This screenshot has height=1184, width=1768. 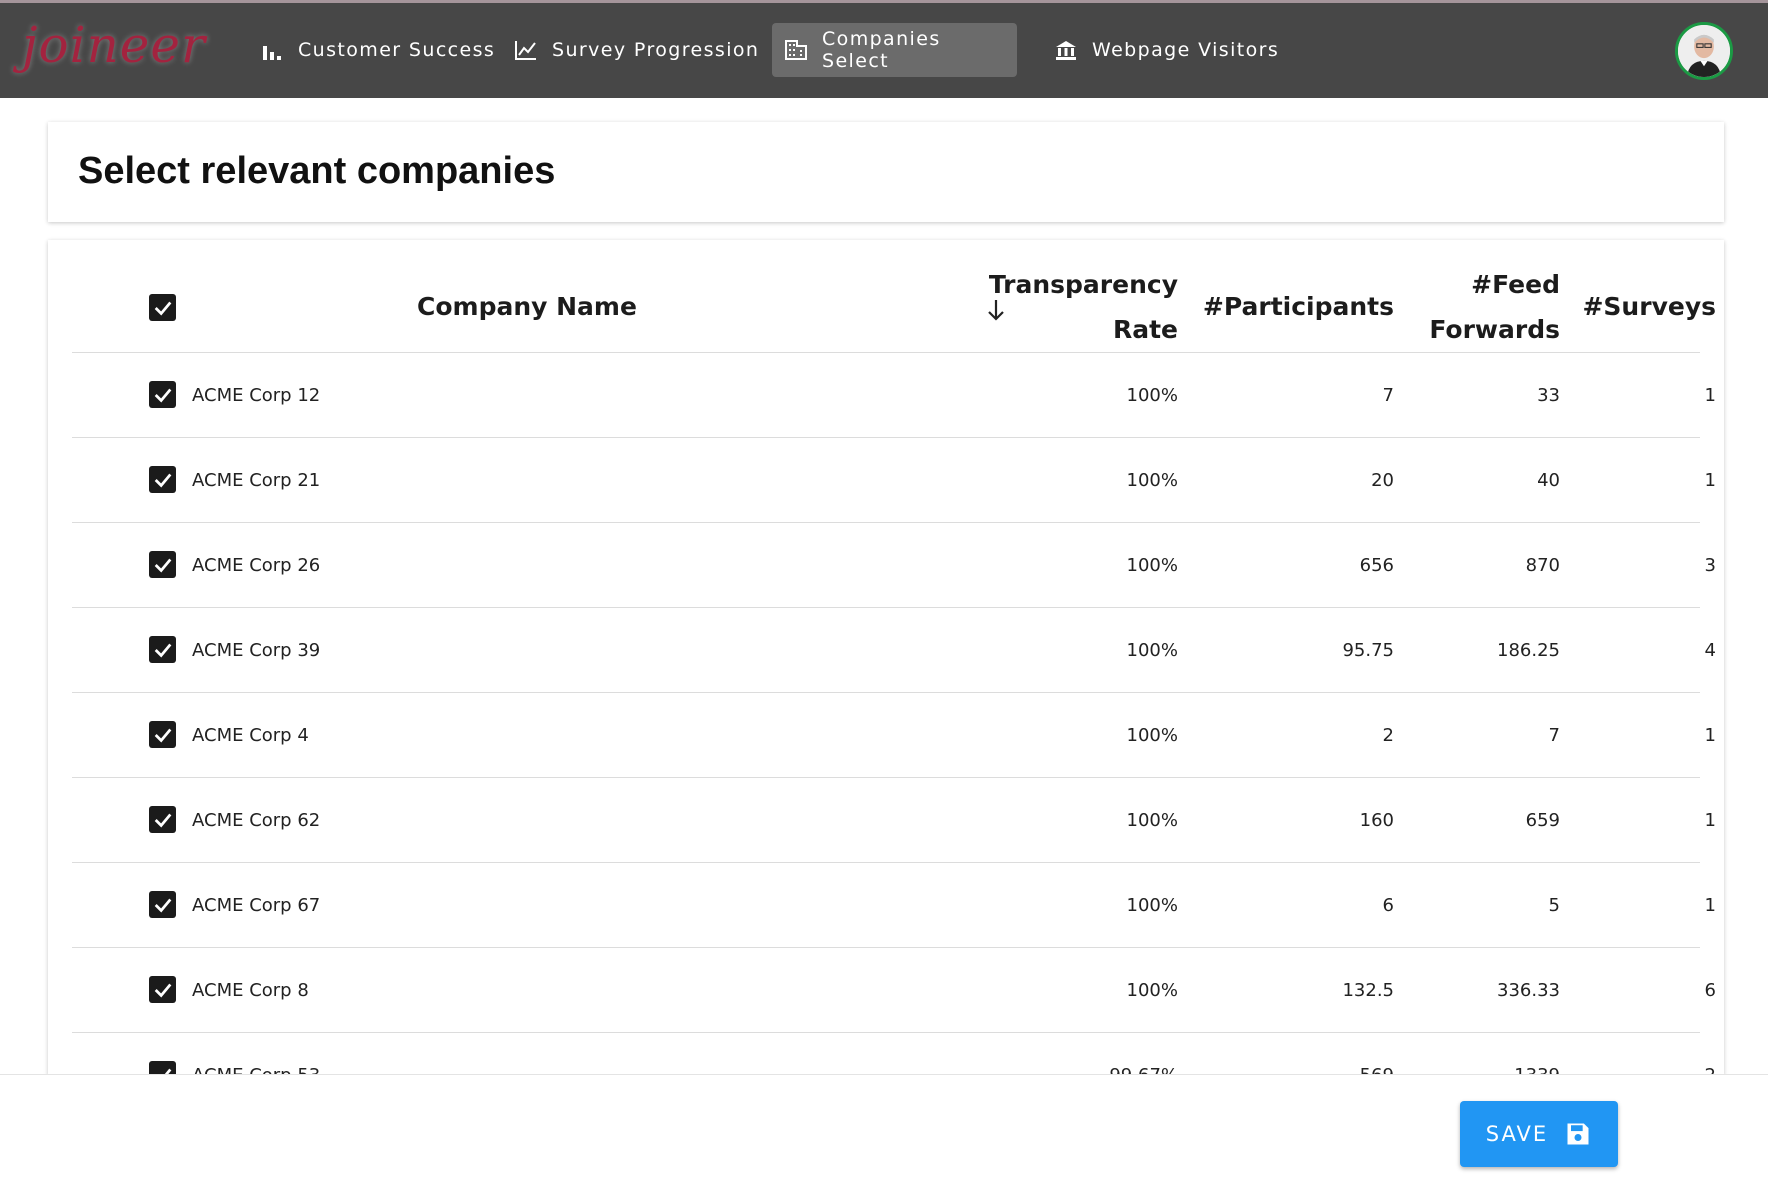 What do you see at coordinates (1710, 650) in the screenshot?
I see `surveys-cell: 4` at bounding box center [1710, 650].